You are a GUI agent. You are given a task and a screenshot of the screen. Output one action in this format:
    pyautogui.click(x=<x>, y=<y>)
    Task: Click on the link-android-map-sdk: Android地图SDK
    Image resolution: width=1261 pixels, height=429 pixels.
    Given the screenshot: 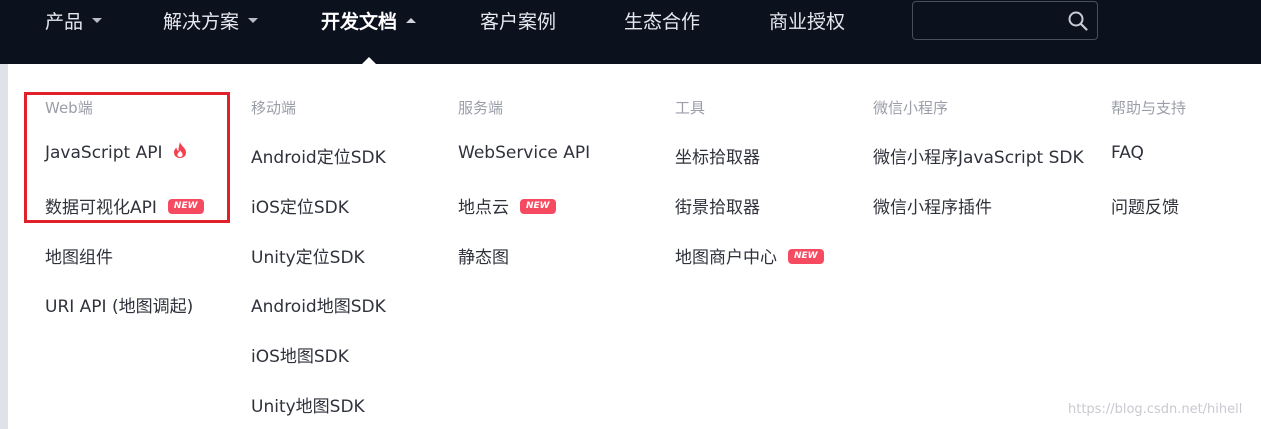 What is the action you would take?
    pyautogui.click(x=318, y=304)
    